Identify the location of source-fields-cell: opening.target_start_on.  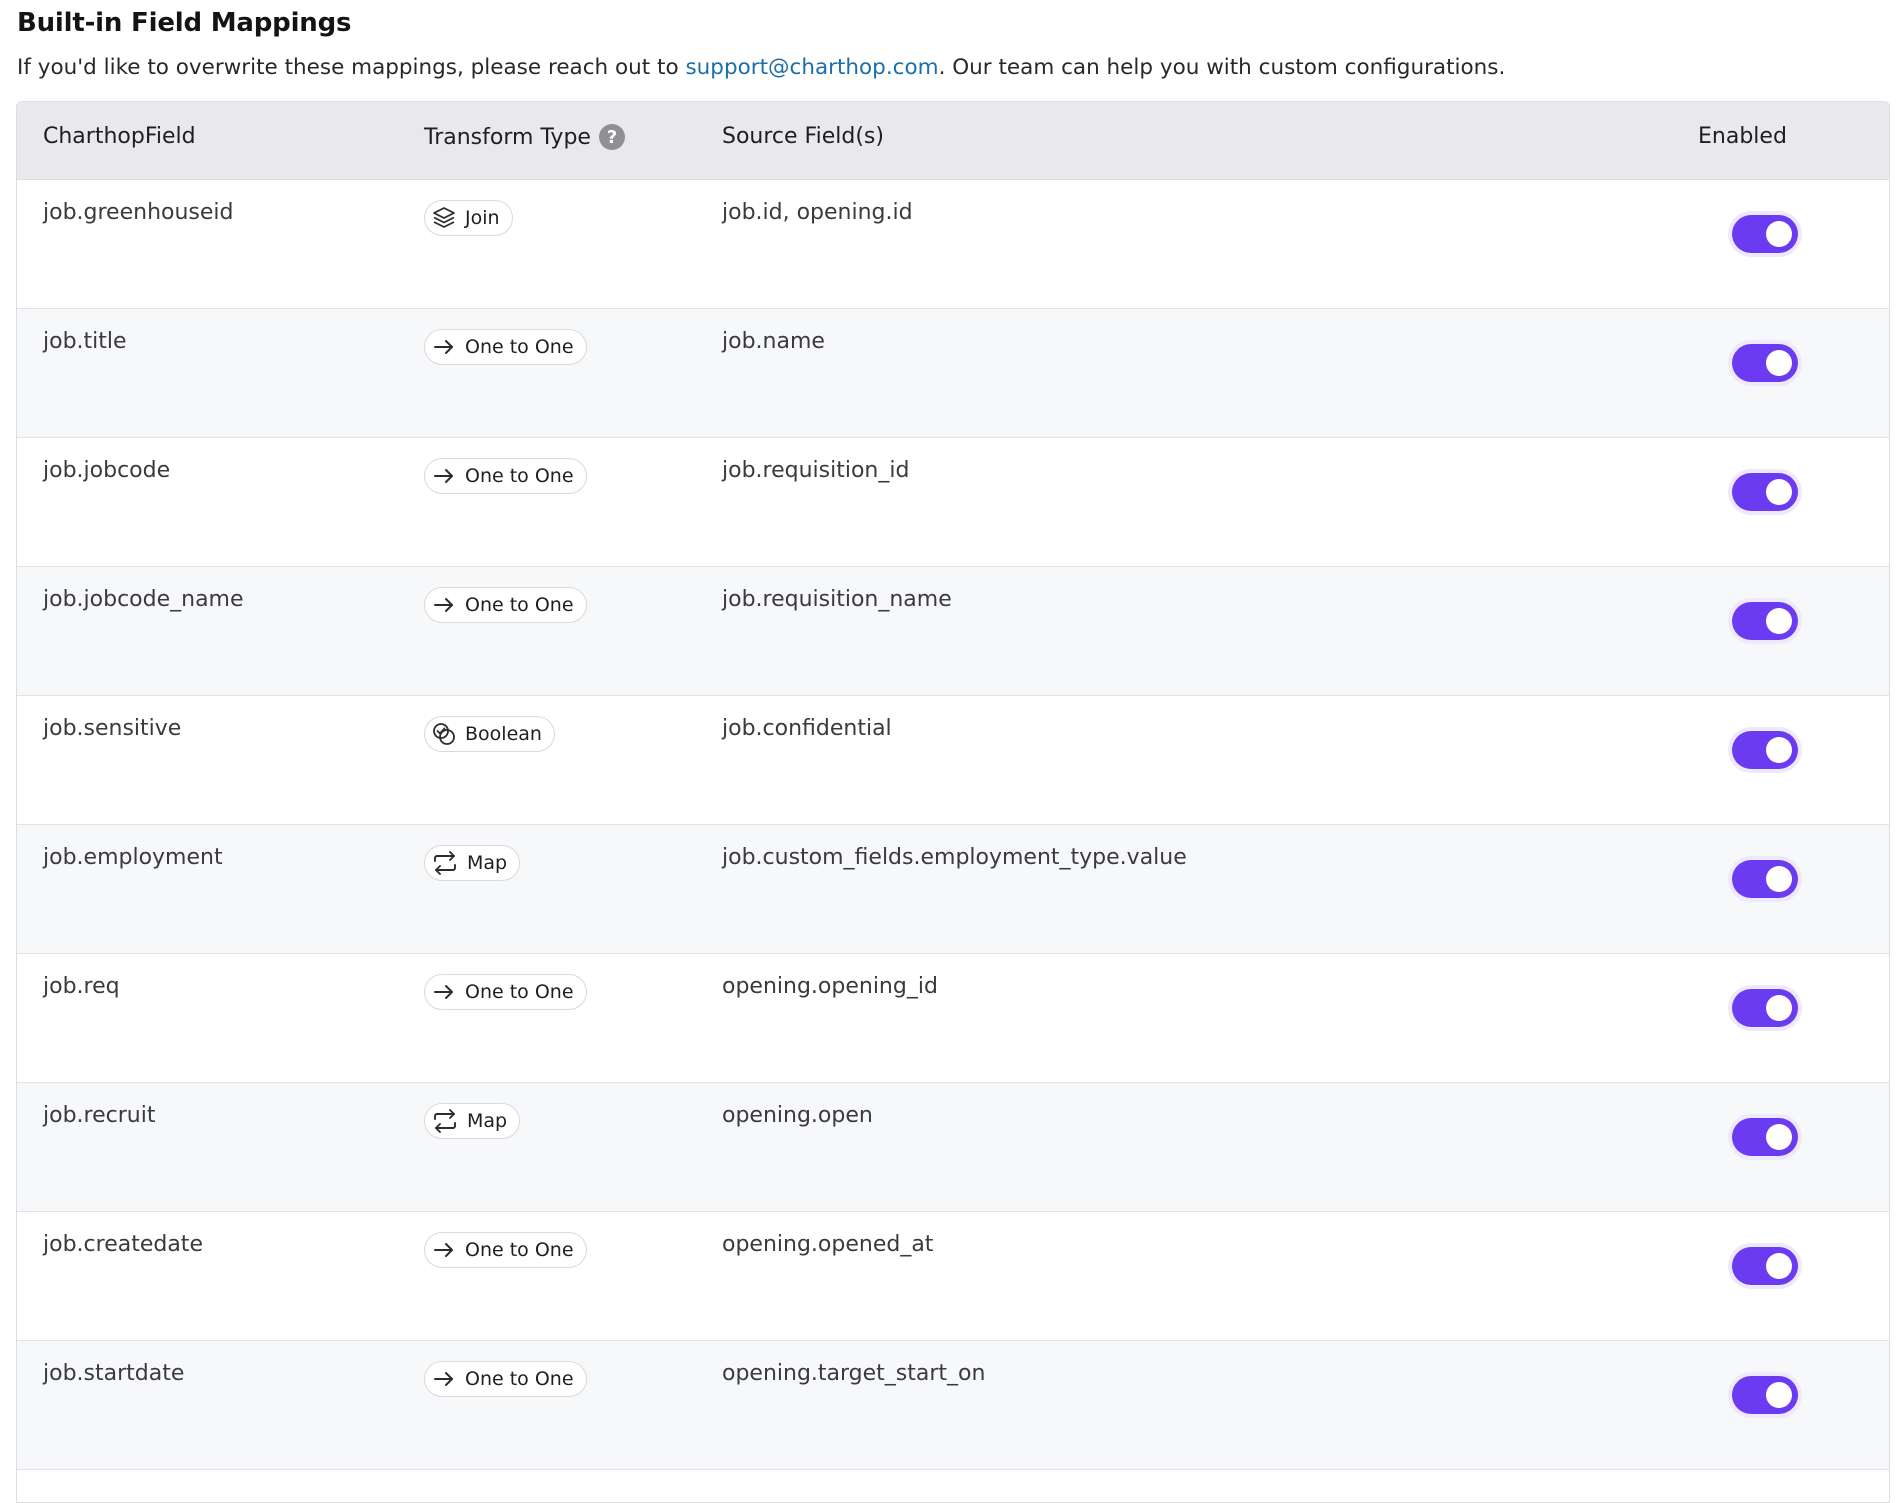
(854, 1373).